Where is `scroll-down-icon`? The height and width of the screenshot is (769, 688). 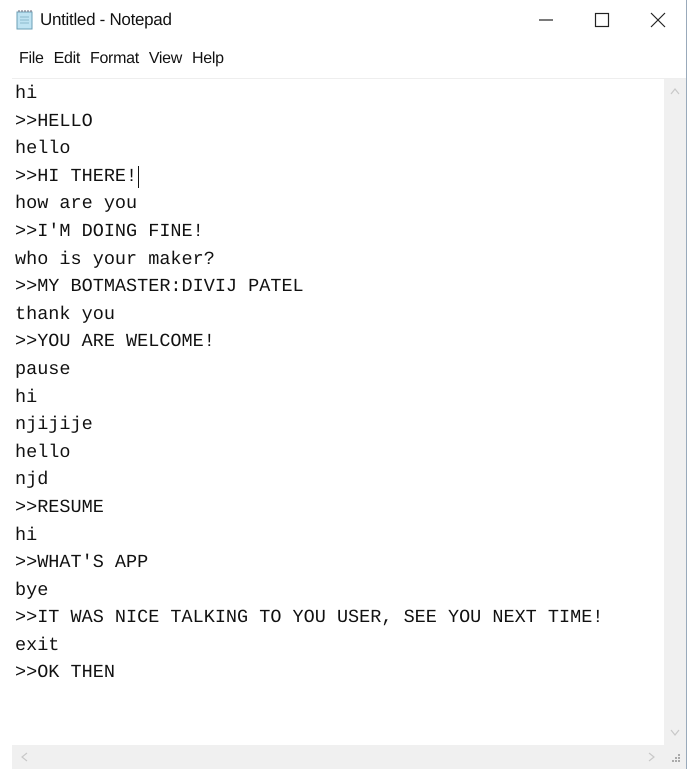 scroll-down-icon is located at coordinates (675, 733).